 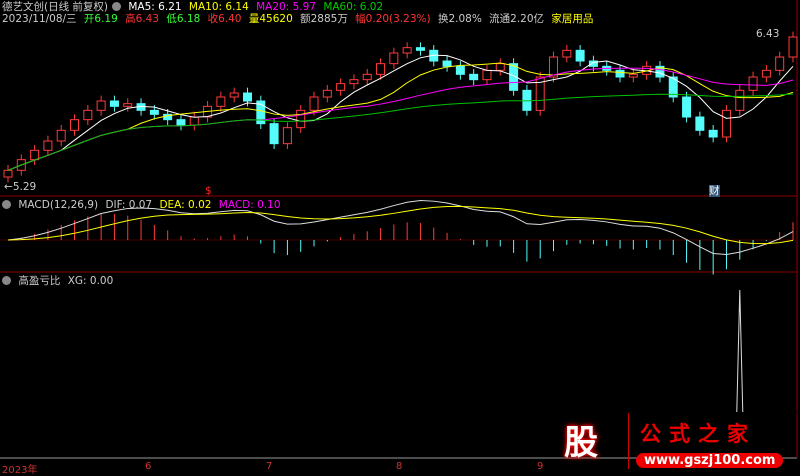 What do you see at coordinates (55, 7) in the screenshot?
I see `stock-name: 德艺文创(日线 前复权)` at bounding box center [55, 7].